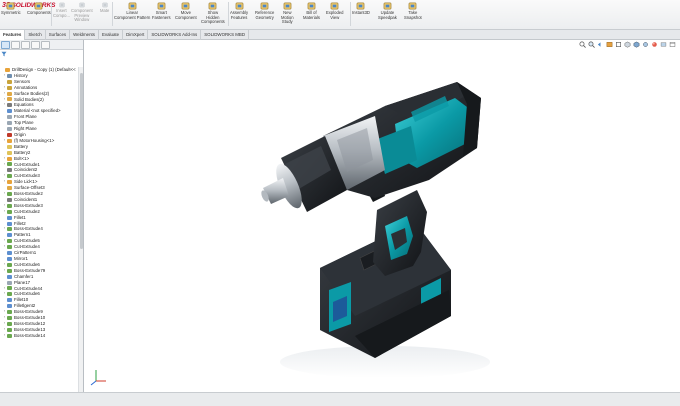 The height and width of the screenshot is (406, 680). I want to click on tree-item-label: Boss-Extrude14, so click(30, 335).